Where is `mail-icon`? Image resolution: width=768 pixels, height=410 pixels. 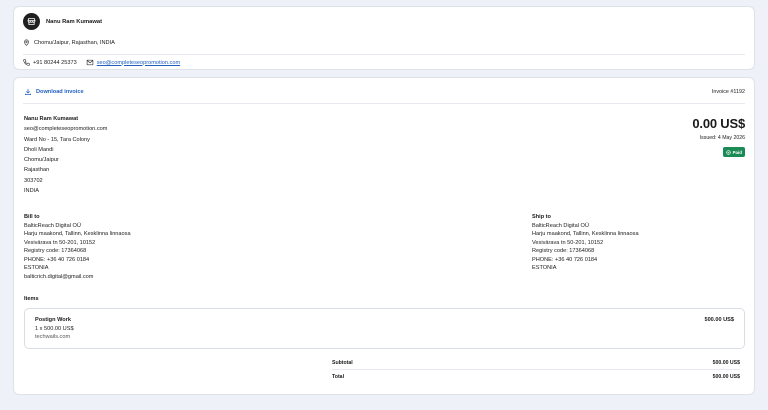
mail-icon is located at coordinates (89, 62).